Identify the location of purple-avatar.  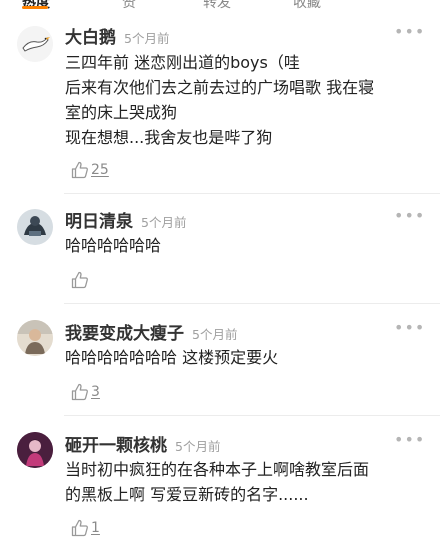
(35, 450).